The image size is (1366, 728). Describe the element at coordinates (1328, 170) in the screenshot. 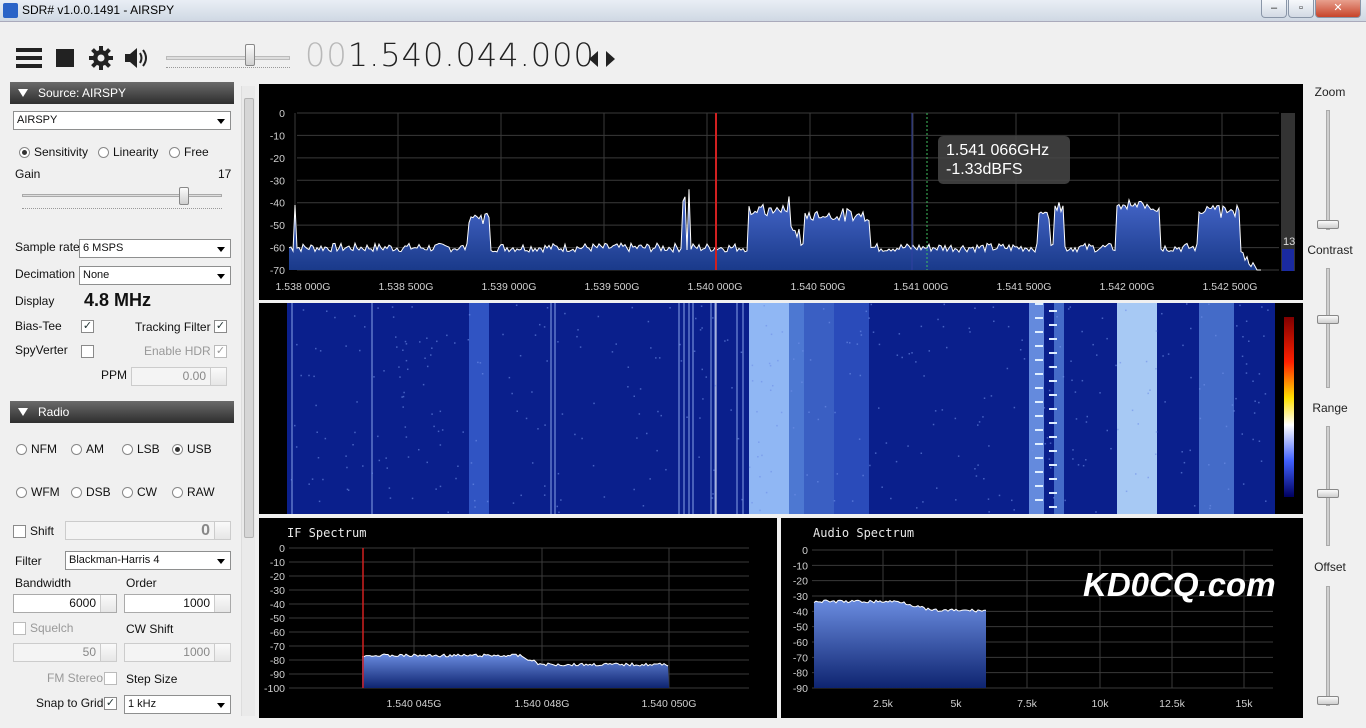

I see `zoom-slider-track` at that location.